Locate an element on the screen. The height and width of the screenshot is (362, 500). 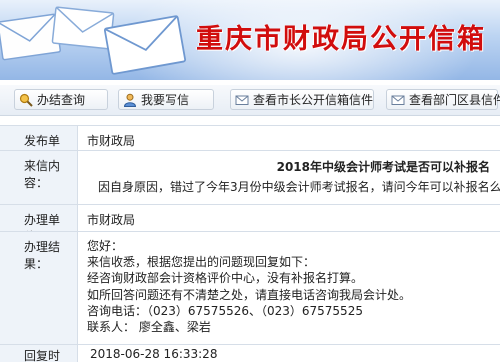
query-completed-button: 办结查询 is located at coordinates (61, 99).